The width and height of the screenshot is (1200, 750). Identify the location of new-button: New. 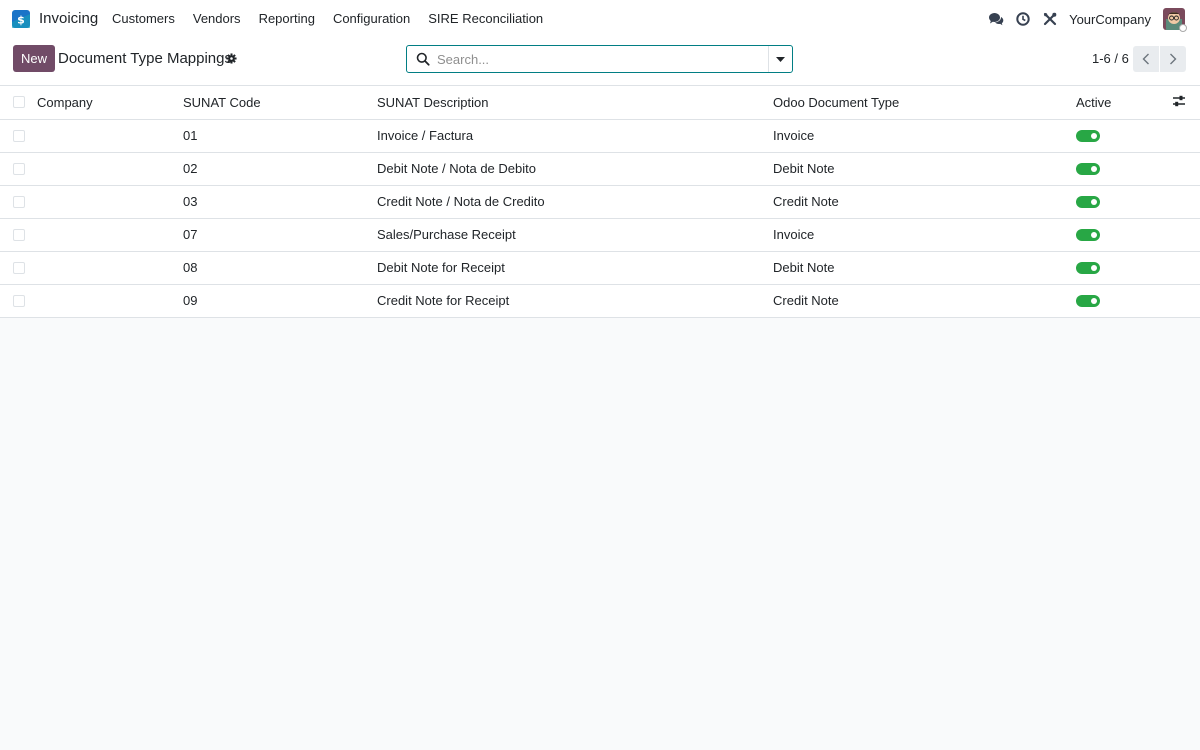
(34, 58).